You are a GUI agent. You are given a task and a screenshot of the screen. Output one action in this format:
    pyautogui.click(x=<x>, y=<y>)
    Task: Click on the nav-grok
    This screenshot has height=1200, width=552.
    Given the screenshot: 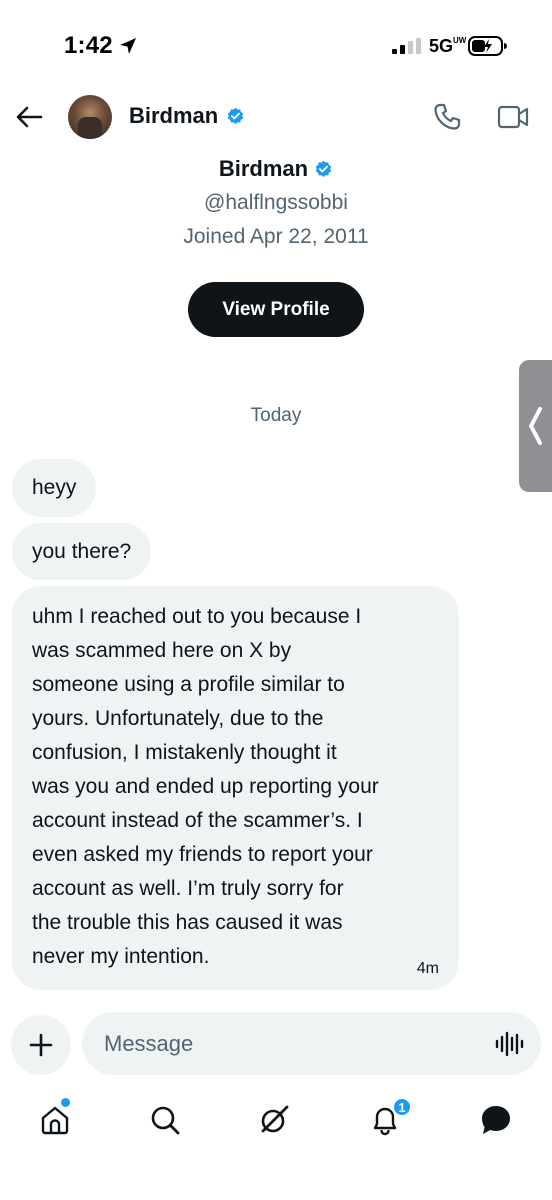 What is the action you would take?
    pyautogui.click(x=274, y=1120)
    